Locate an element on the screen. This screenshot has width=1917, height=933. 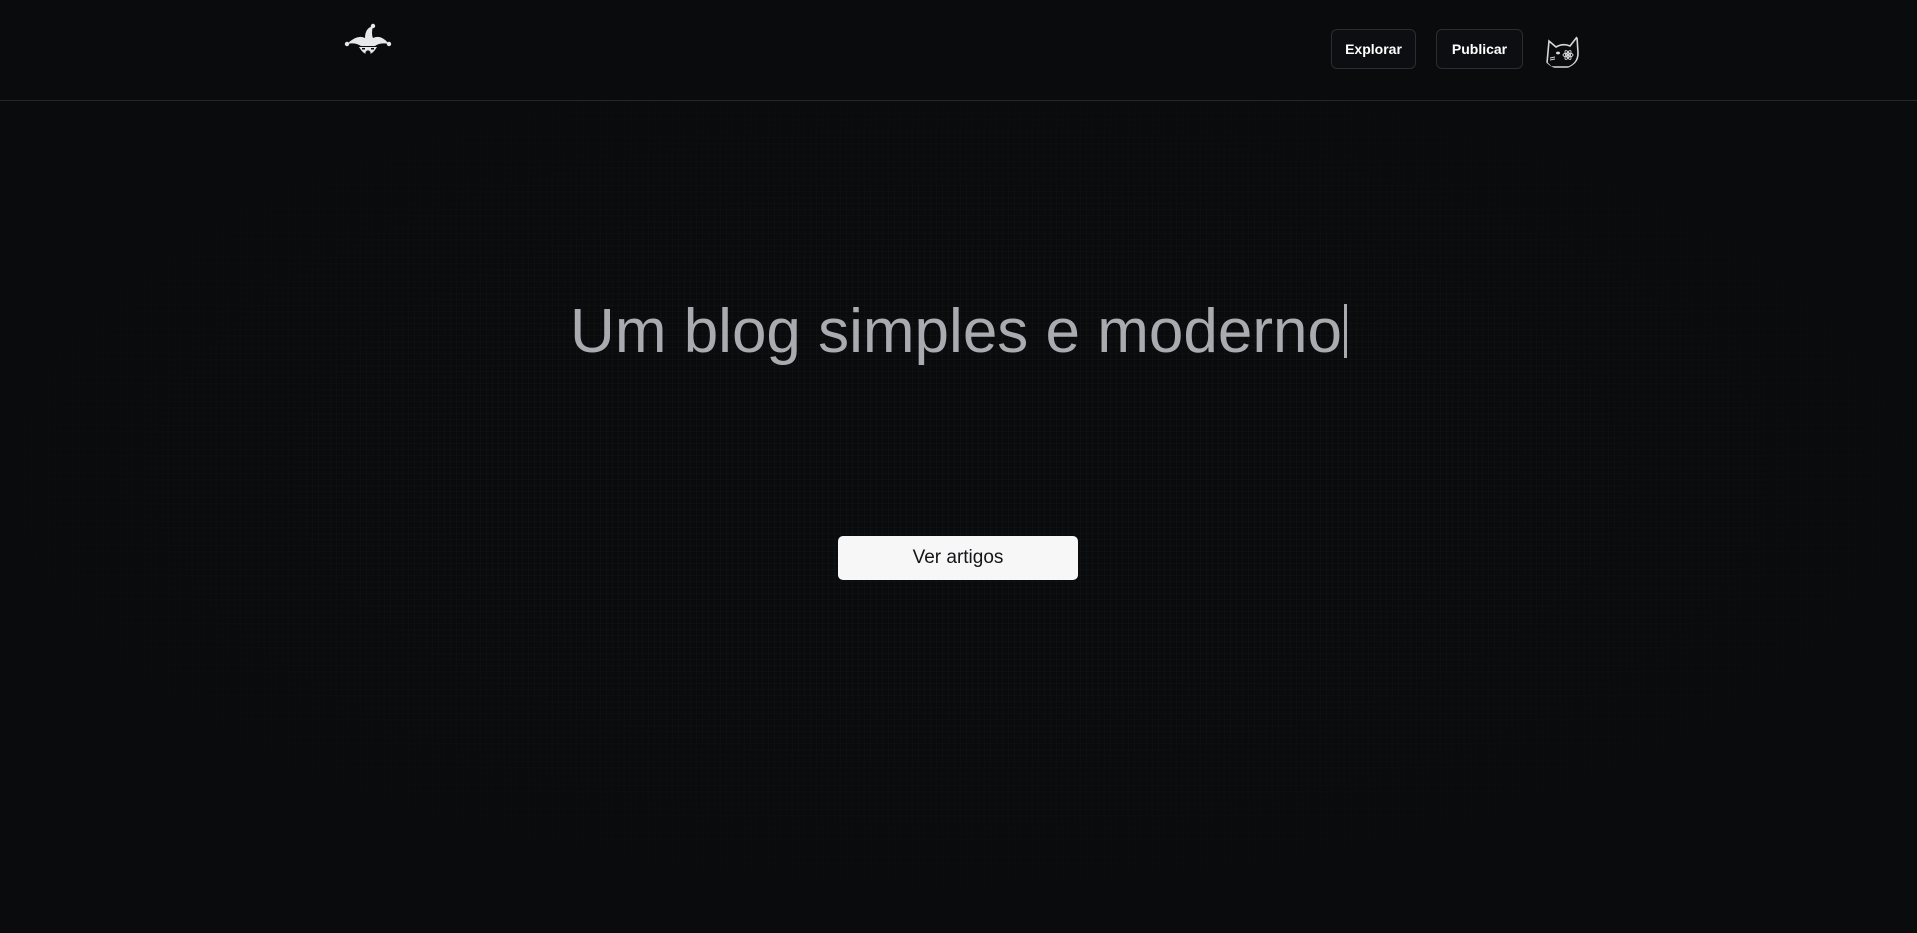
publish-button-label: Publicar is located at coordinates (1479, 49).